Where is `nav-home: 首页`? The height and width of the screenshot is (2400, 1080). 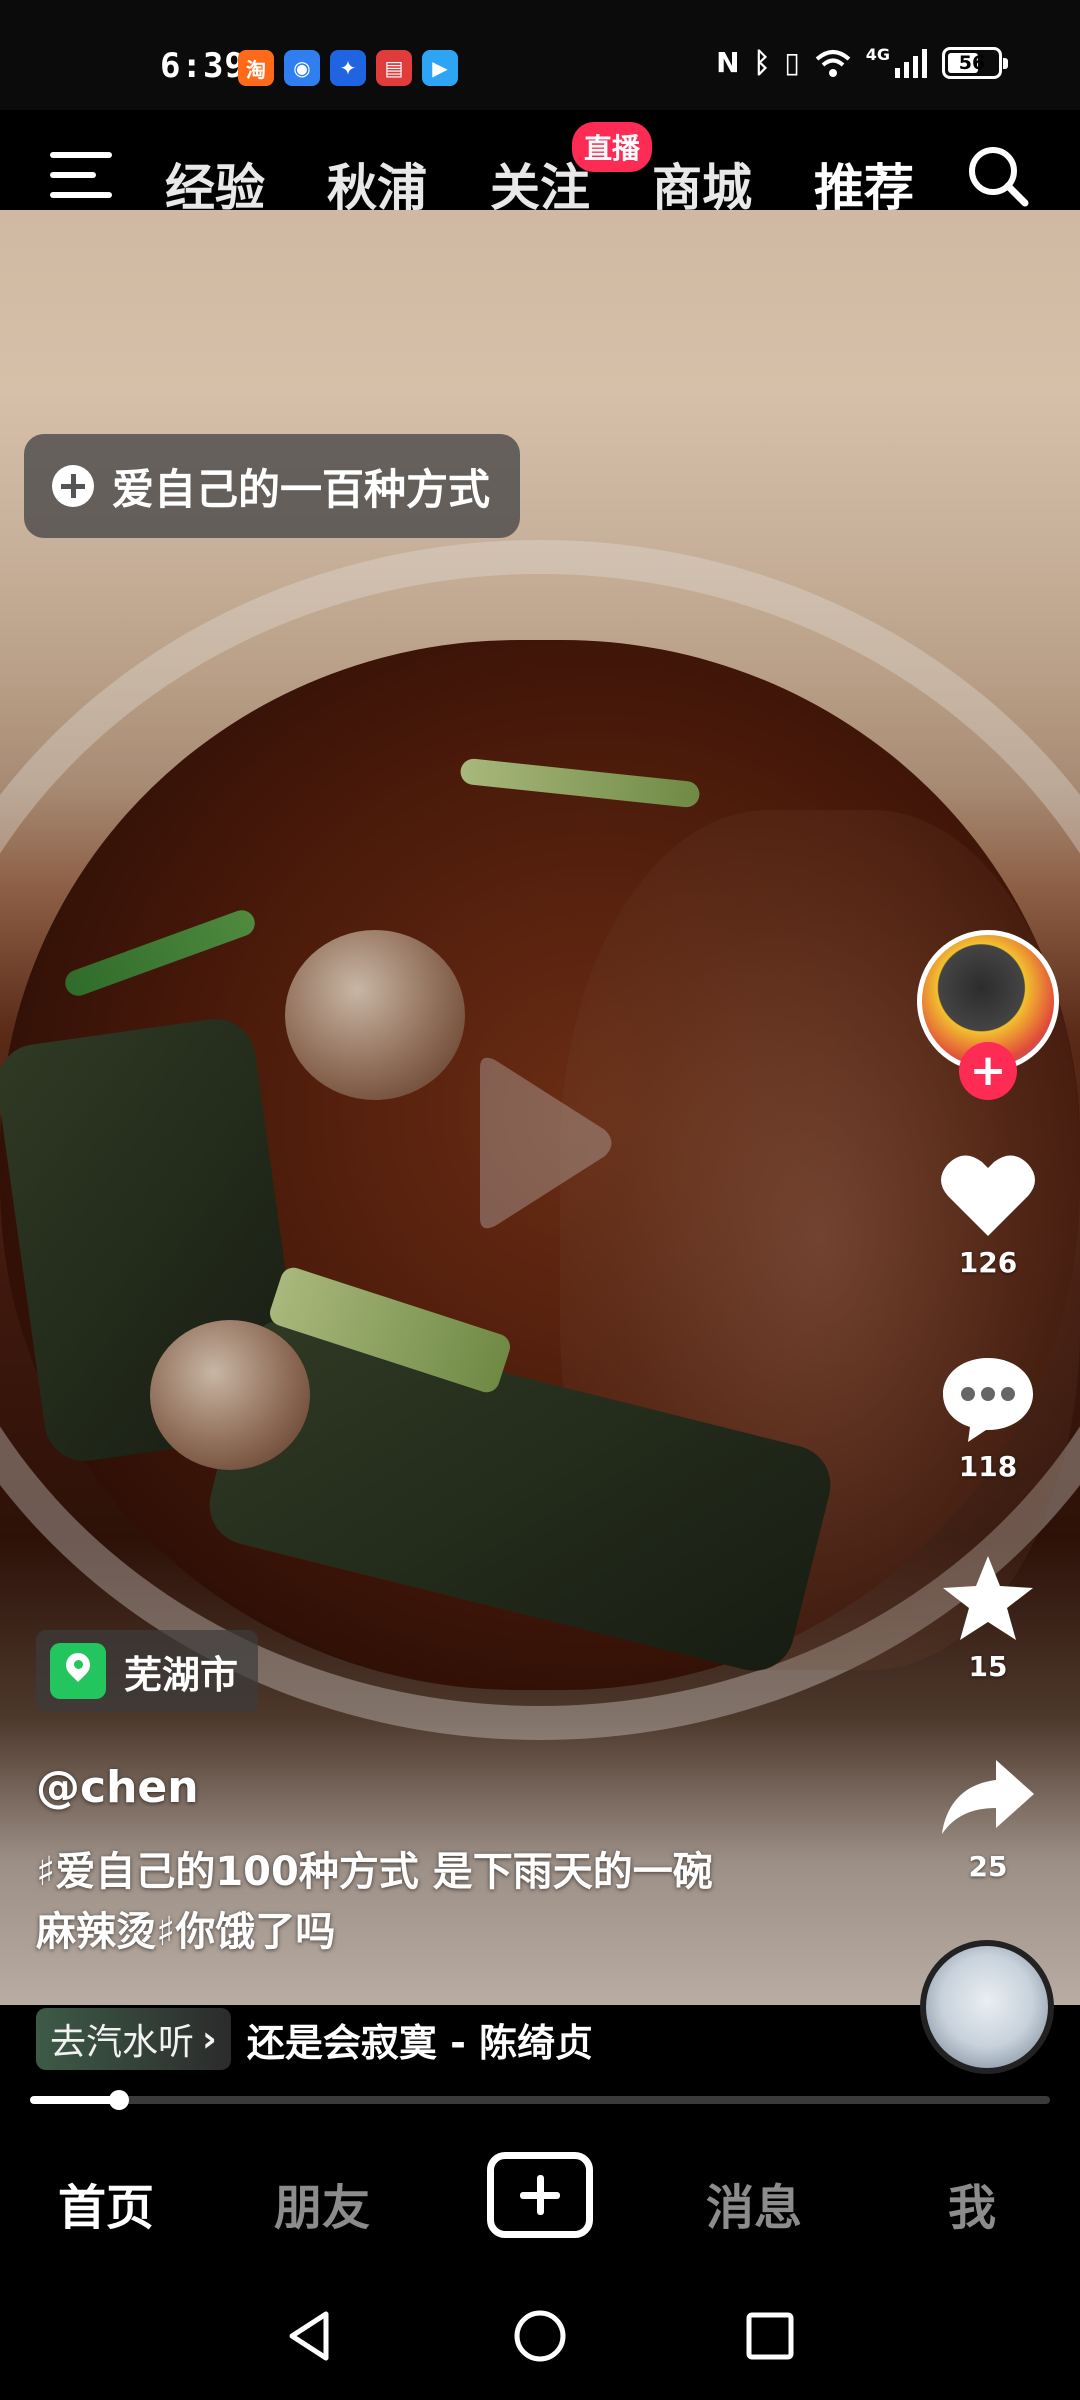
nav-home: 首页 is located at coordinates (106, 2203).